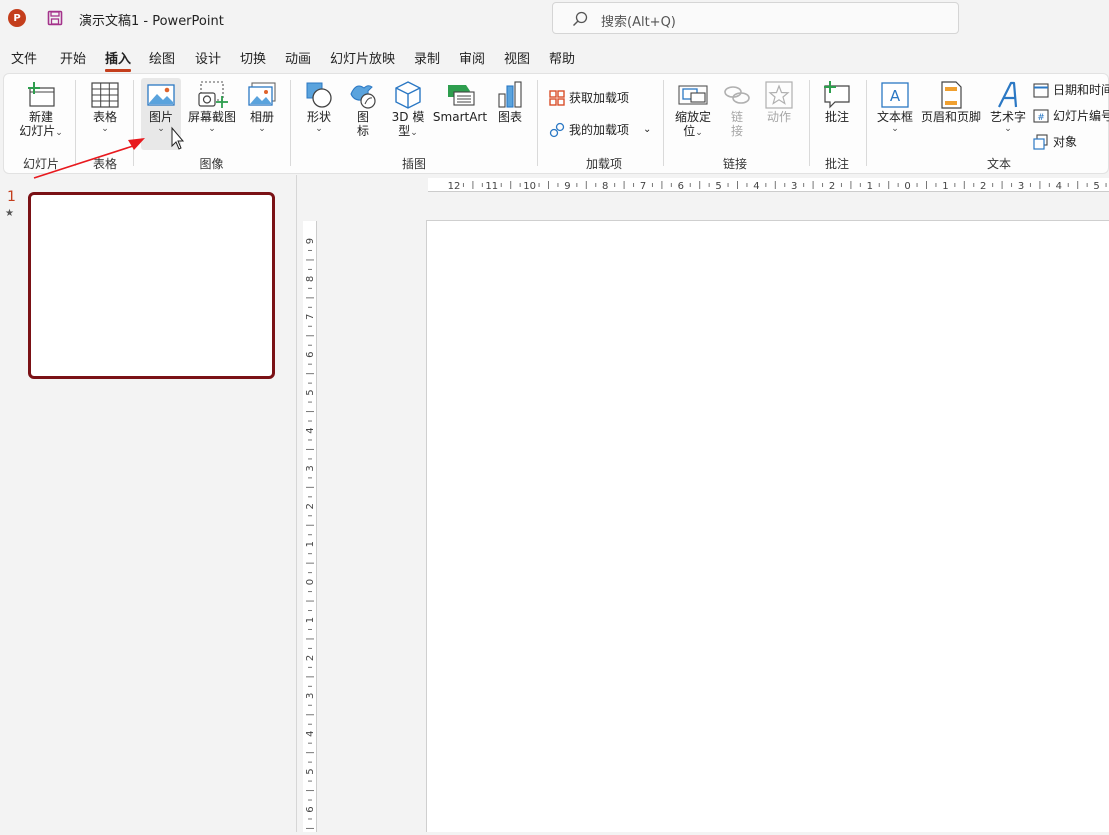 Image resolution: width=1109 pixels, height=835 pixels. What do you see at coordinates (261, 117) in the screenshot?
I see `photo-album-label: 相册` at bounding box center [261, 117].